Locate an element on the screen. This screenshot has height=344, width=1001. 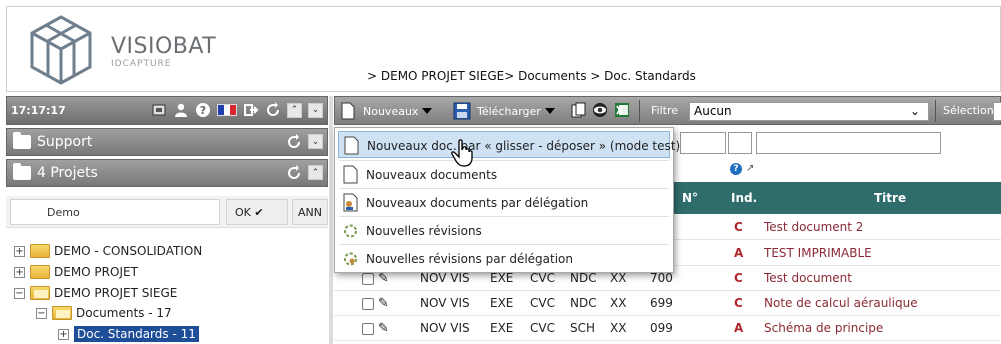
num-filter-input is located at coordinates (703, 143).